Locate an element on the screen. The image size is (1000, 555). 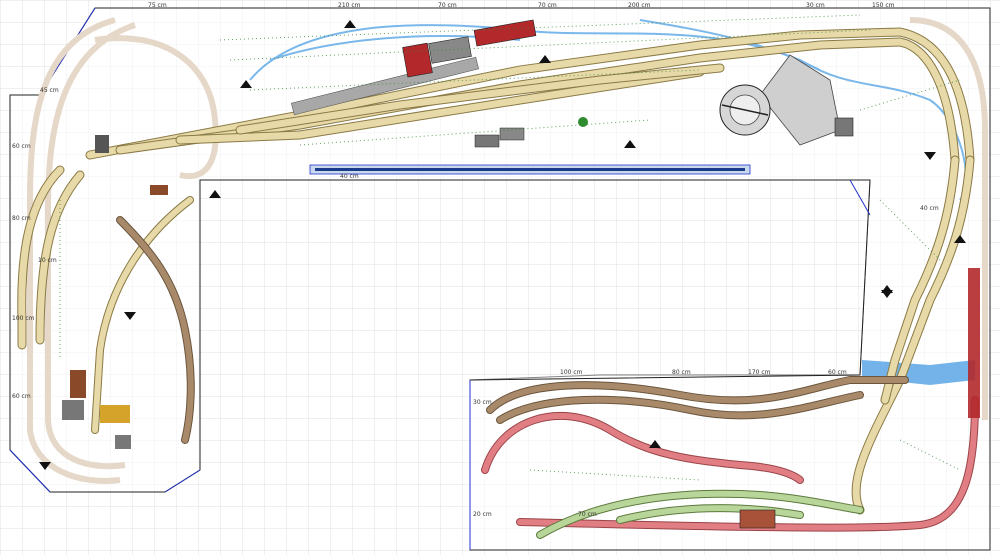
dim-left-60: 60 cm is located at coordinates (21, 146).